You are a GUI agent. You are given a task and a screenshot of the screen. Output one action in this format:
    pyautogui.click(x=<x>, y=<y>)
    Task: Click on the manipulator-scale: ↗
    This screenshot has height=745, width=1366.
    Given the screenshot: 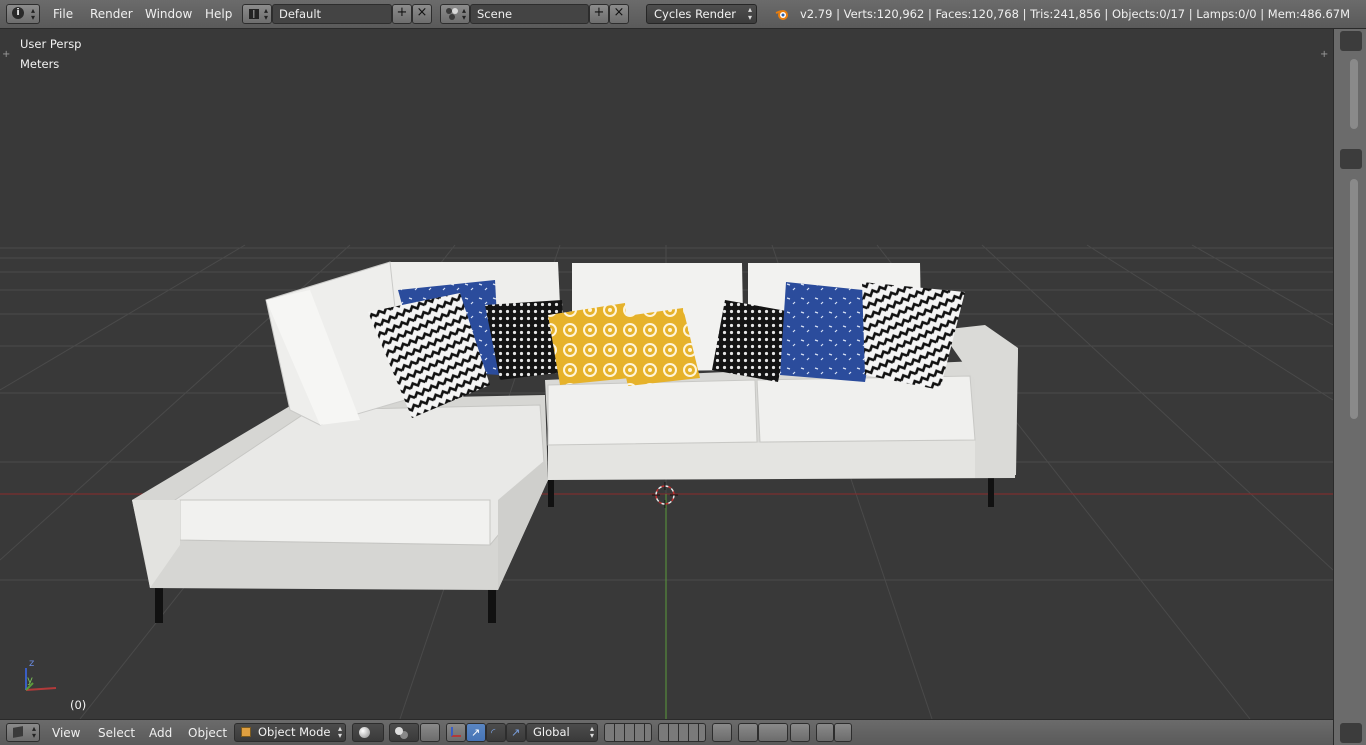 What is the action you would take?
    pyautogui.click(x=516, y=732)
    